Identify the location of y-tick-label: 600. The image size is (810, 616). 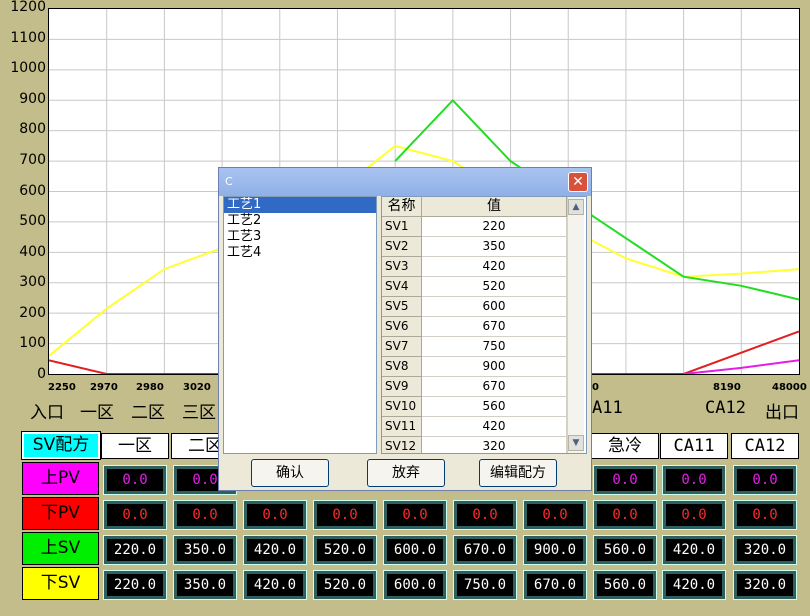
(32, 190).